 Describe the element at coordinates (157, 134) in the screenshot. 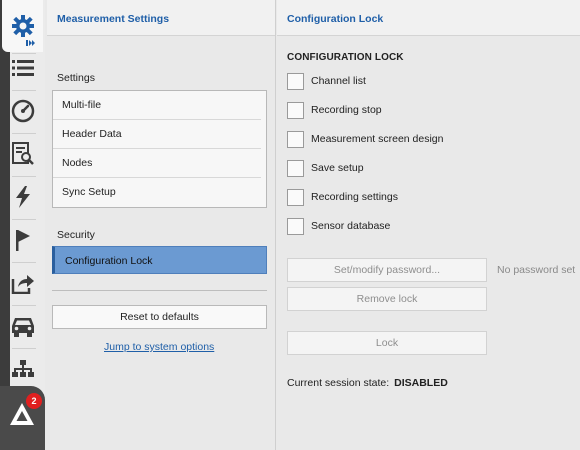

I see `settings-item-header-data: Header Data` at that location.